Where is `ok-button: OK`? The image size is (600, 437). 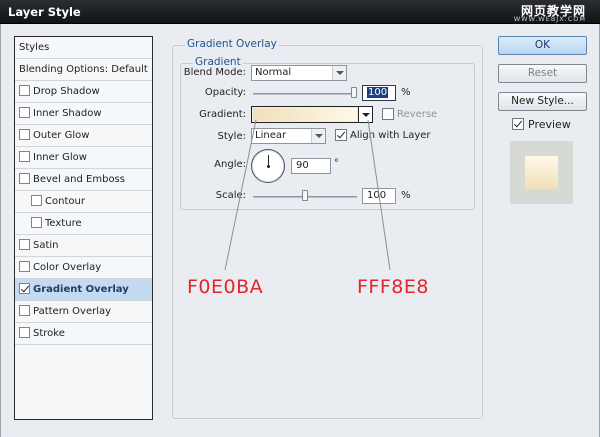
ok-button: OK is located at coordinates (542, 45).